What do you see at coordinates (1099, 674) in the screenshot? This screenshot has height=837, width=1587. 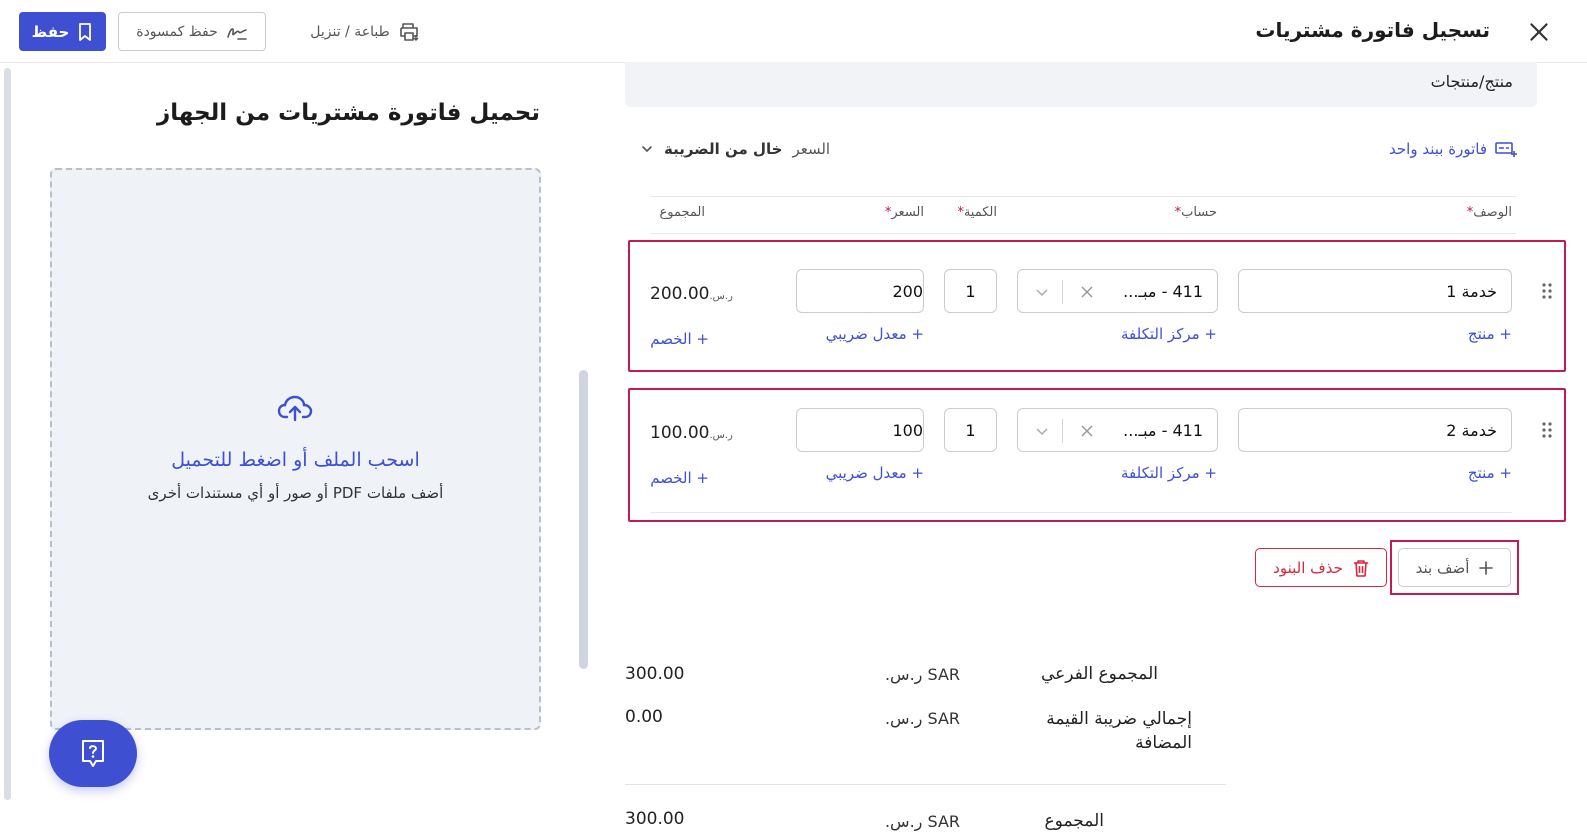 I see `subtotal-label: المجموع الفرعي` at bounding box center [1099, 674].